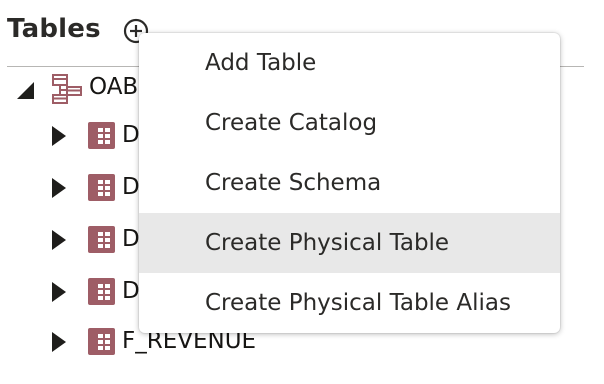 This screenshot has width=604, height=384. I want to click on menu-item-create-schema: Create Schema, so click(349, 183).